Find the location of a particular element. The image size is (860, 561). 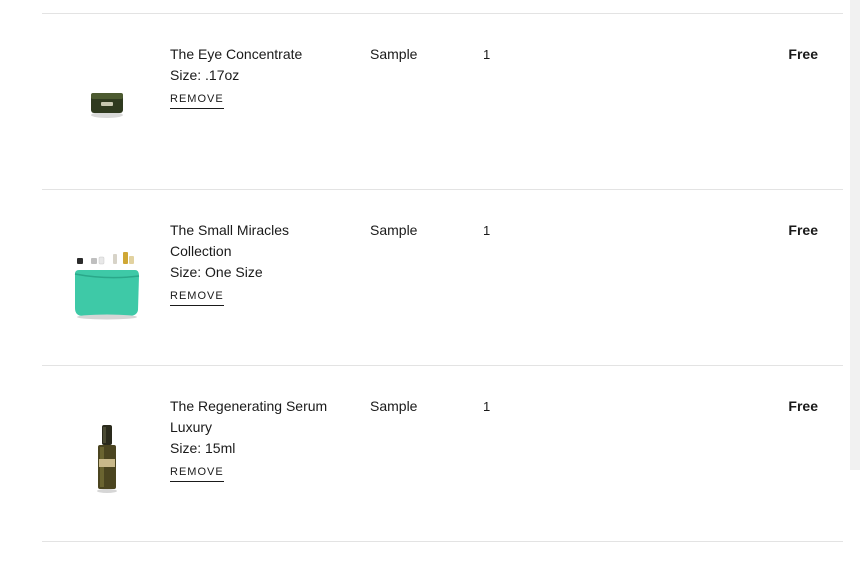

product-name-line-2: Luxury is located at coordinates (191, 427).